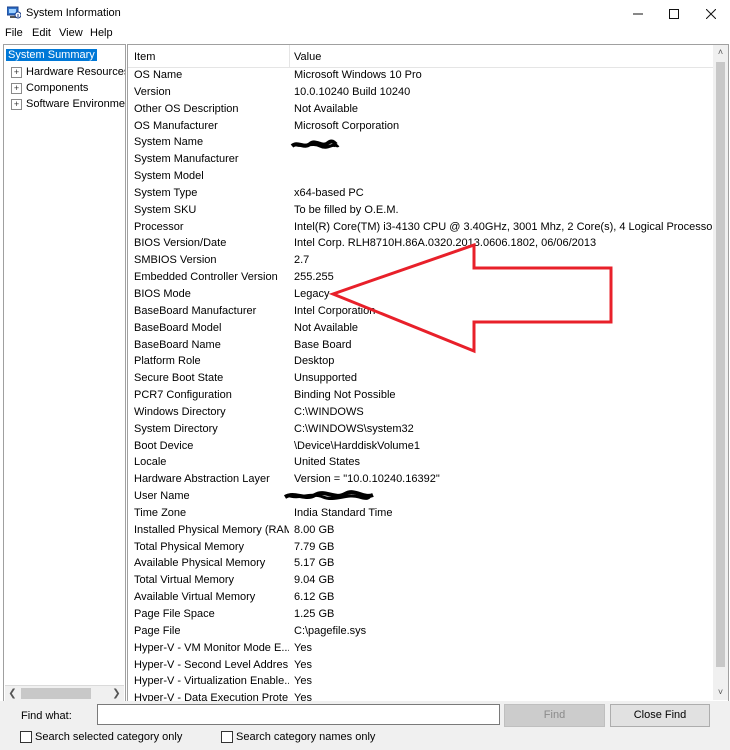  I want to click on table-row: BaseBoard Model Not Available, so click(420, 328).